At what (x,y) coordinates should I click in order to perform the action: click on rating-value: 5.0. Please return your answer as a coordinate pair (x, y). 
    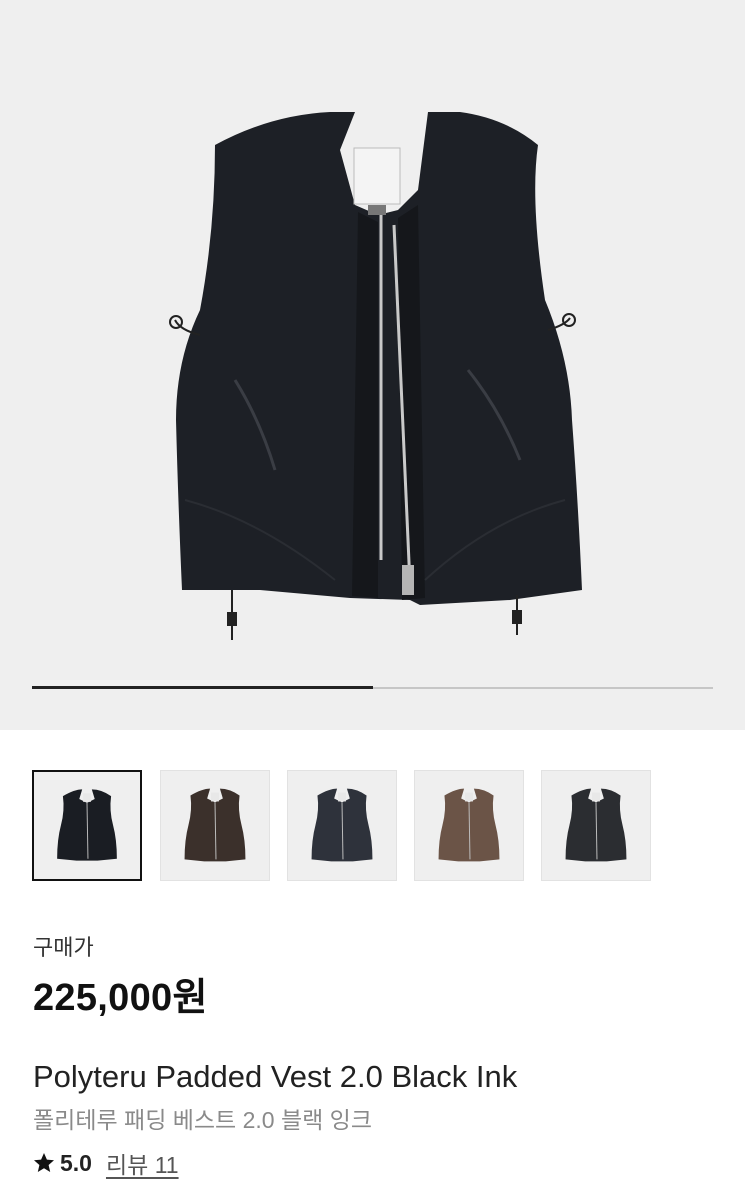
    Looking at the image, I should click on (76, 1162).